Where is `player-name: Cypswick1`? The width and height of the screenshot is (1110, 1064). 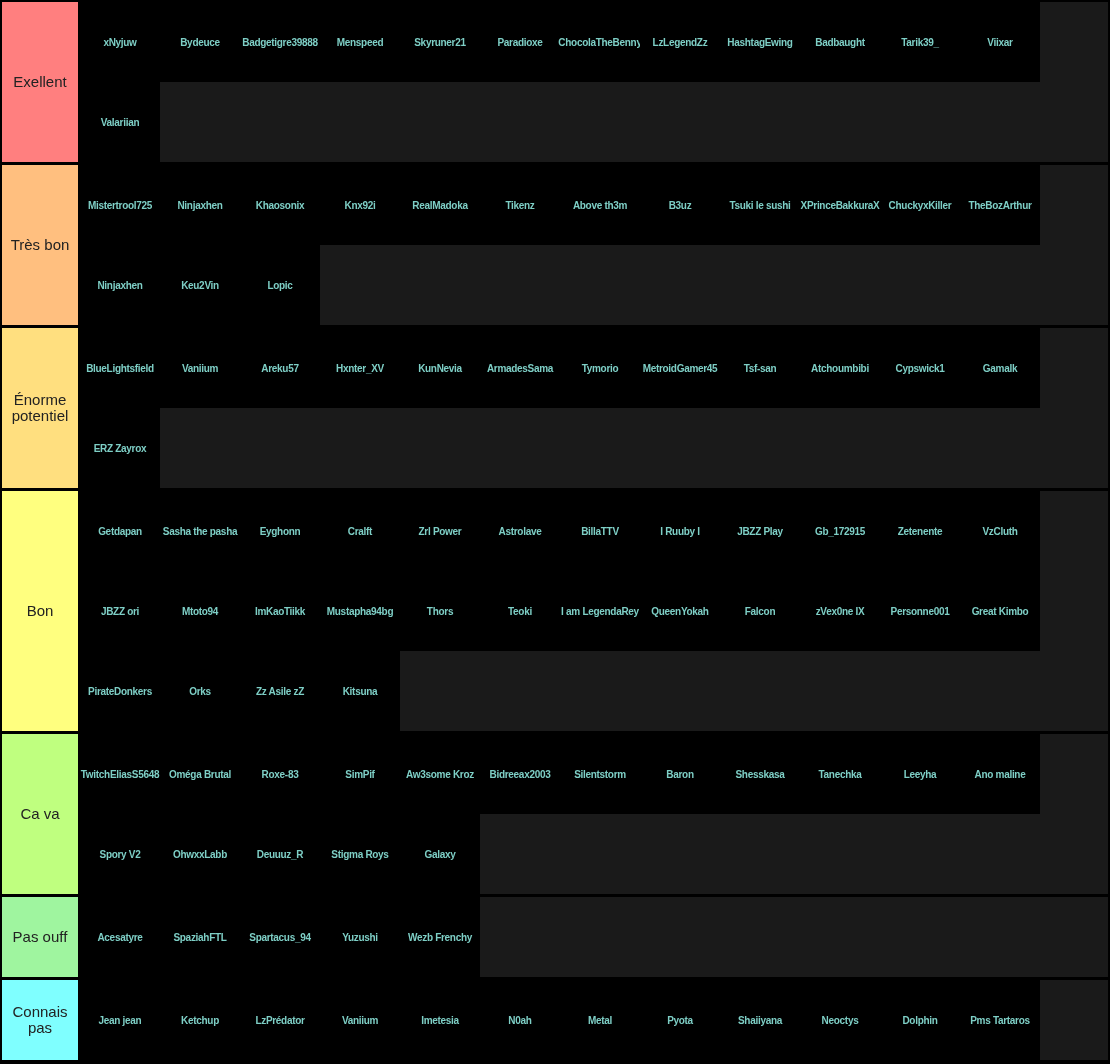
player-name: Cypswick1 is located at coordinates (920, 368).